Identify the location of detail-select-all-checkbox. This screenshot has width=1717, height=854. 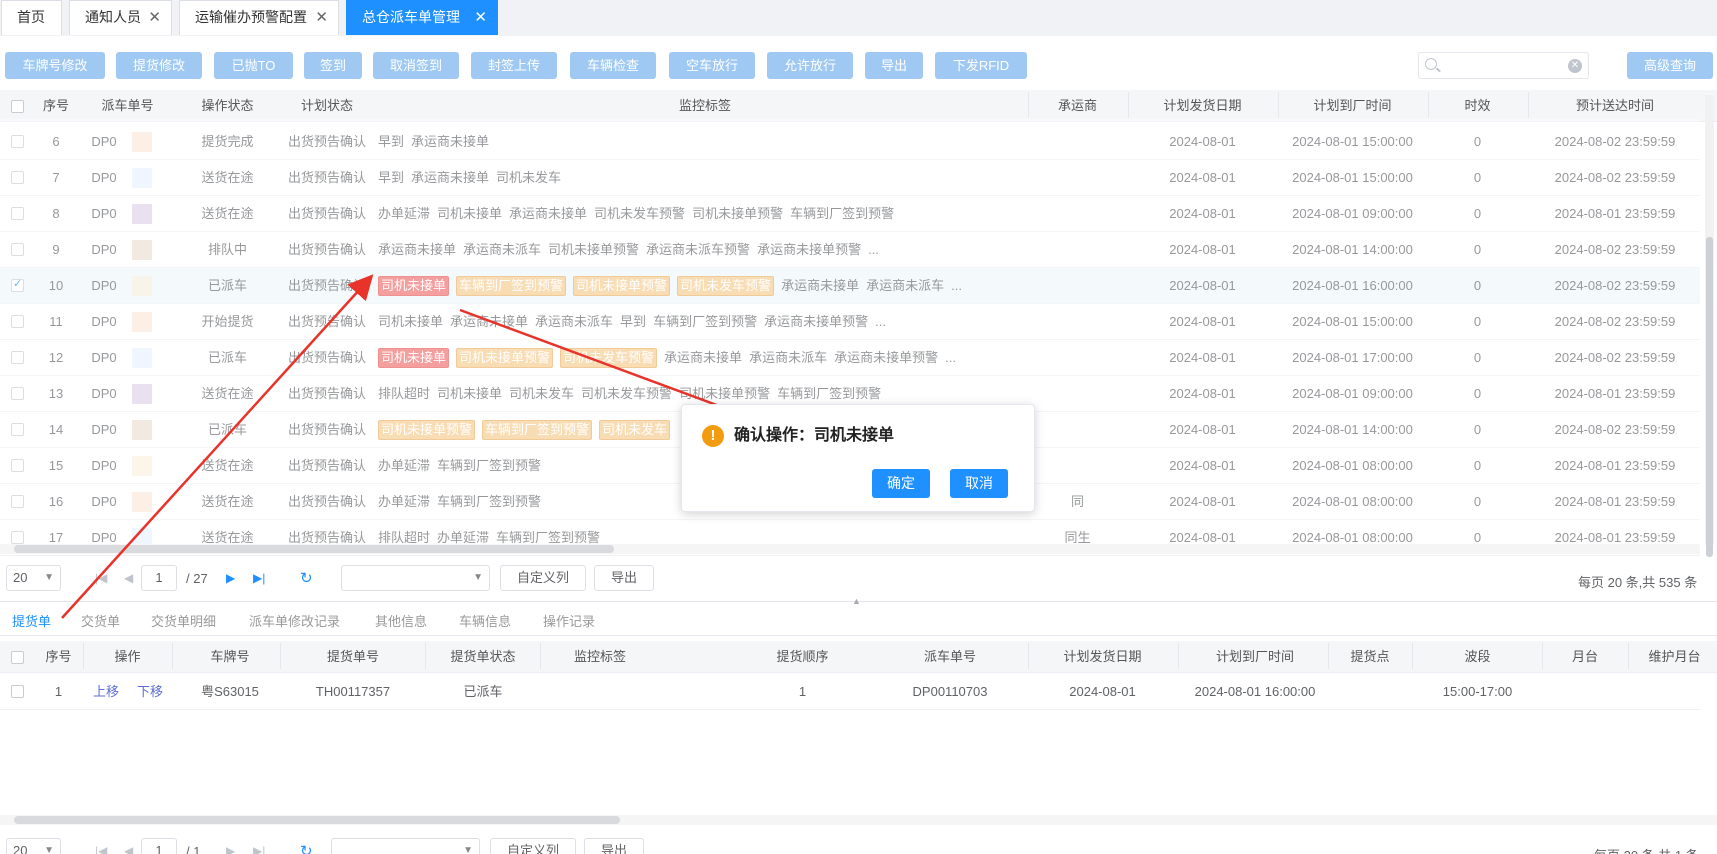
(17, 657).